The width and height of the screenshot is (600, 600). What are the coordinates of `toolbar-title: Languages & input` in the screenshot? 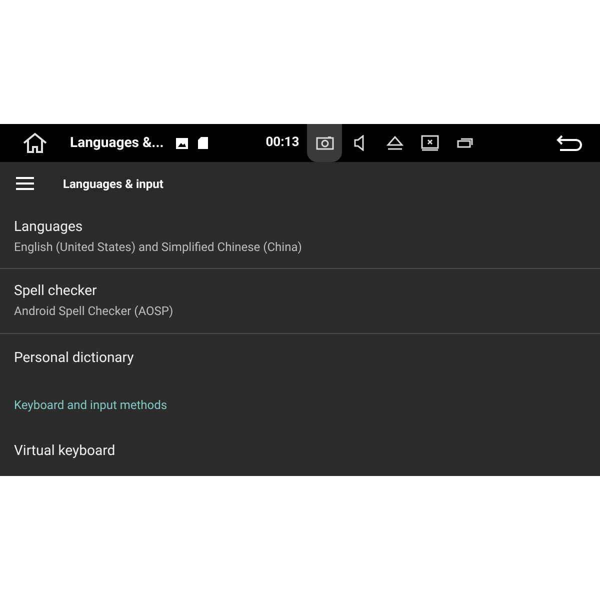 It's located at (113, 184).